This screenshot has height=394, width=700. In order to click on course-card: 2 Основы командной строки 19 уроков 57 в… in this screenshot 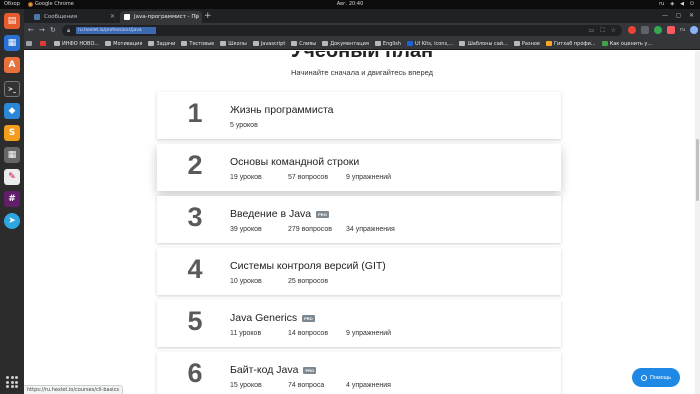, I will do `click(359, 167)`.